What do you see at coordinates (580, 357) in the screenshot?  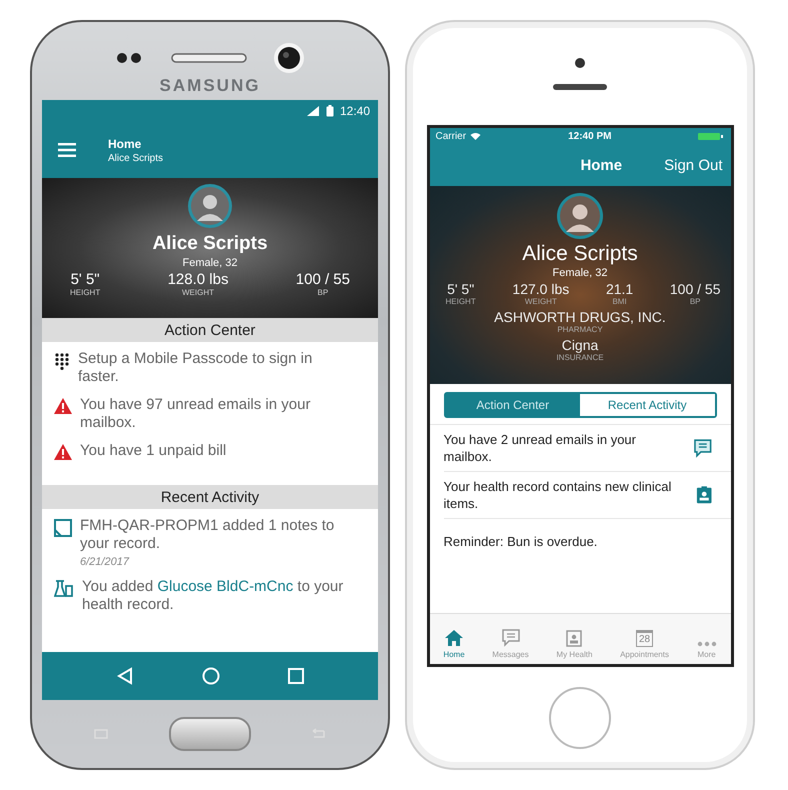 I see `insurance-label: INSURANCE` at bounding box center [580, 357].